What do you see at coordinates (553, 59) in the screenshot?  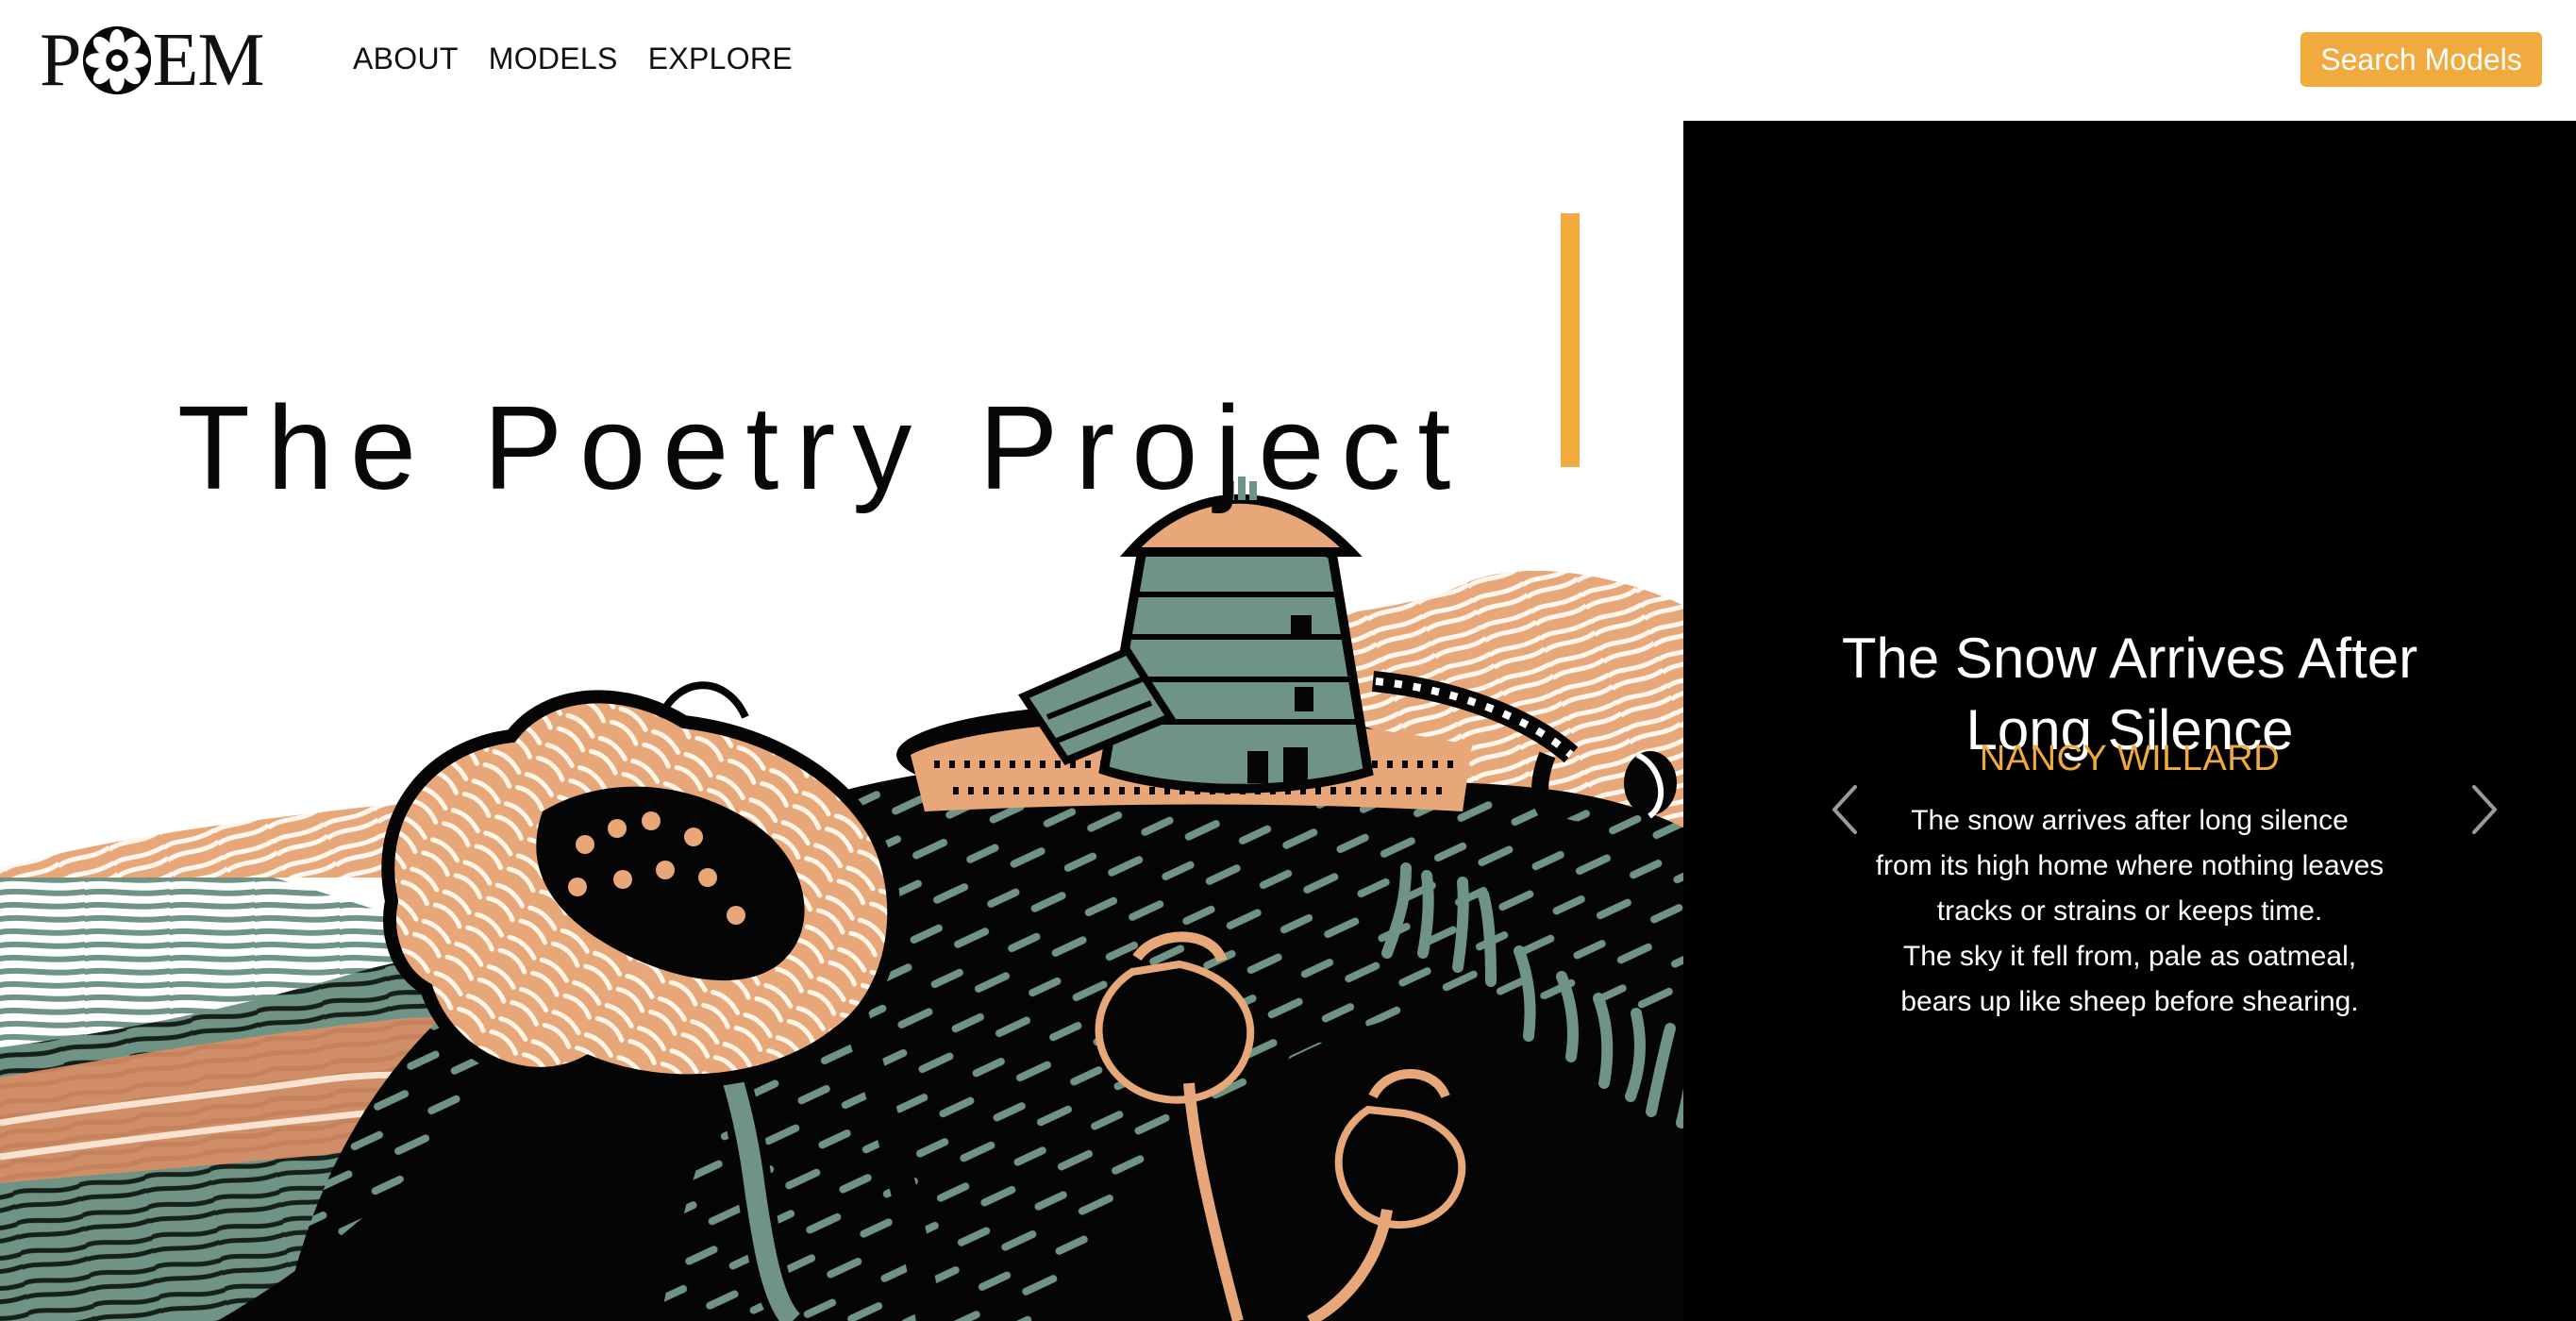 I see `nav-models-link: MODELS` at bounding box center [553, 59].